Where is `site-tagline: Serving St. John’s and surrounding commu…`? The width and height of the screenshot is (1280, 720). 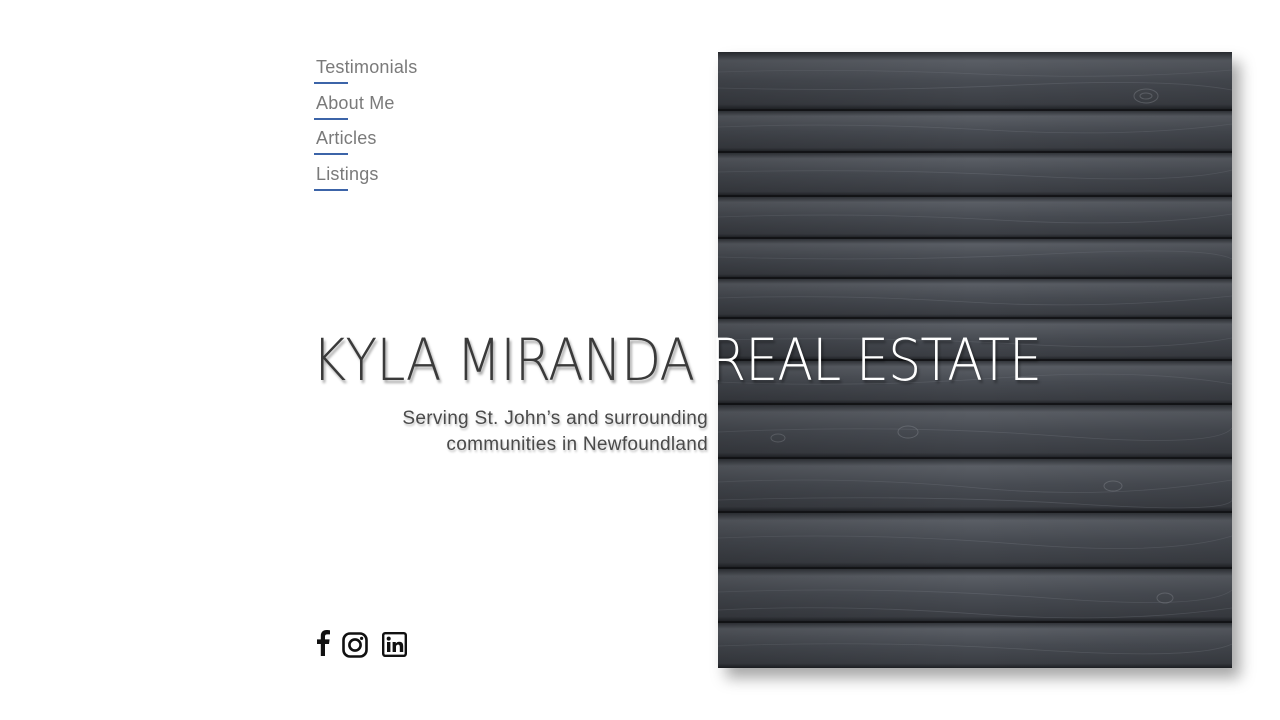
site-tagline: Serving St. John’s and surrounding commu… is located at coordinates (555, 432).